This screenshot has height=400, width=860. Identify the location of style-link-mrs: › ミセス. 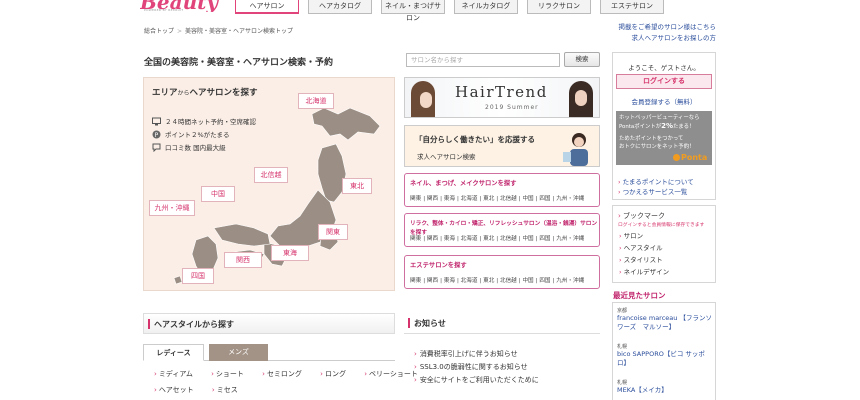
(229, 390).